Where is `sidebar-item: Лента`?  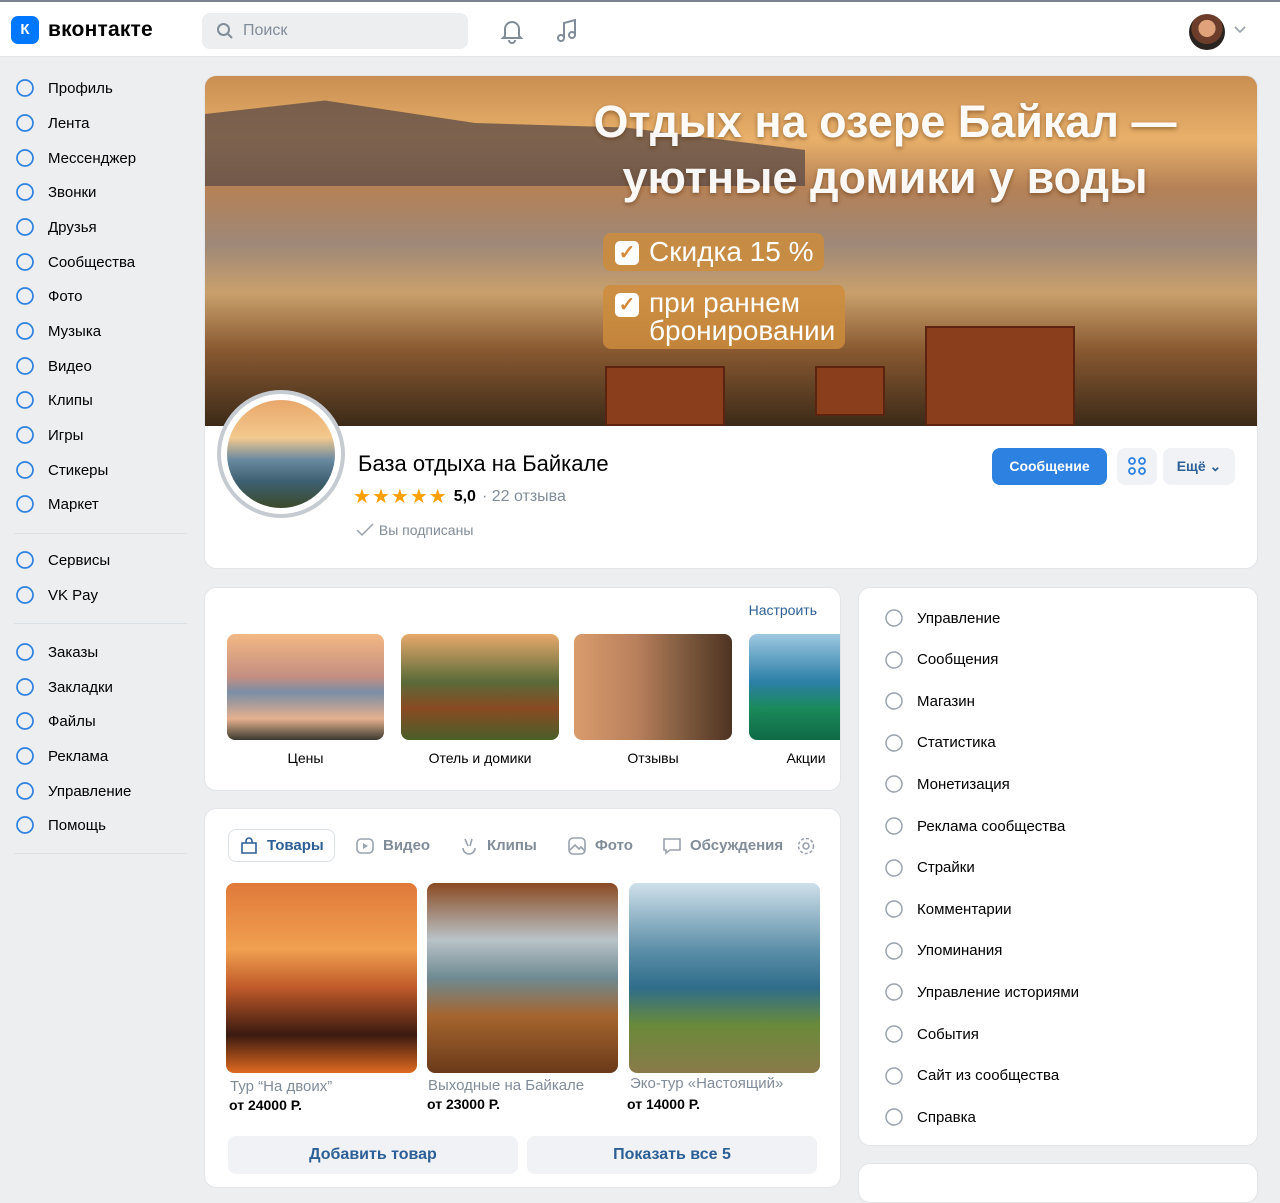 sidebar-item: Лента is located at coordinates (52, 123).